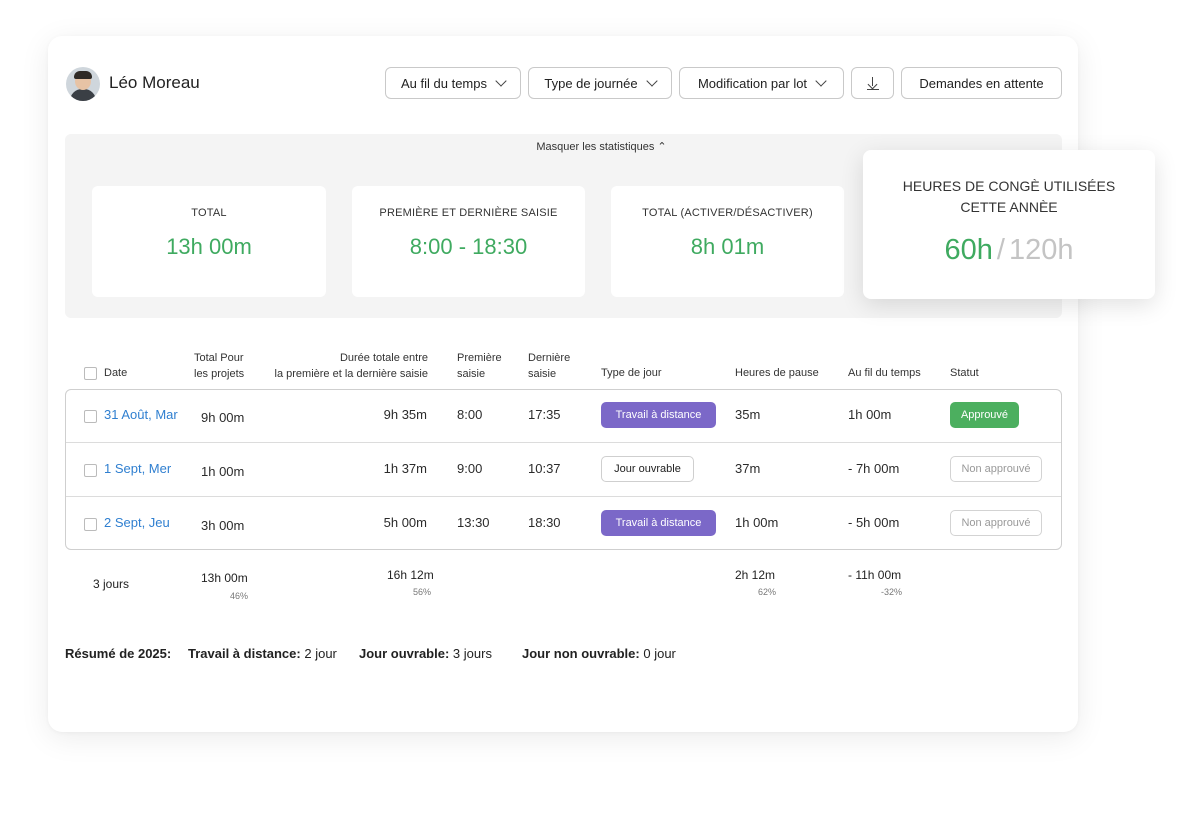 This screenshot has height=831, width=1203. I want to click on over-time-dropdown: Au fil du temps, so click(453, 83).